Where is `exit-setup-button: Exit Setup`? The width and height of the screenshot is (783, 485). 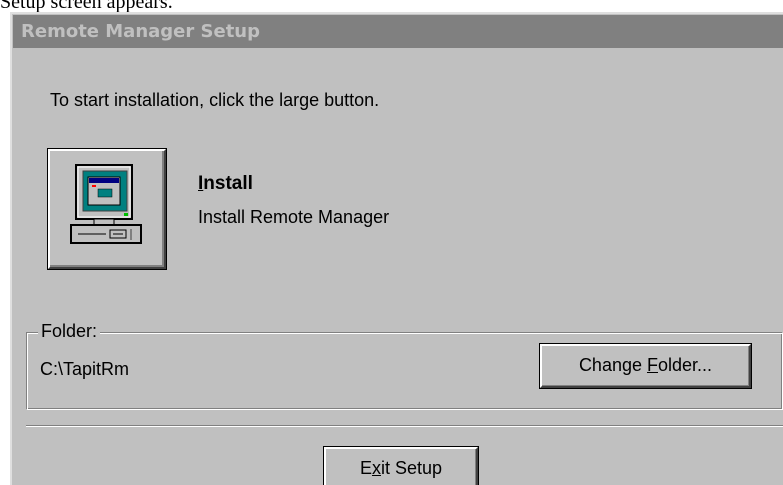 exit-setup-button: Exit Setup is located at coordinates (401, 466).